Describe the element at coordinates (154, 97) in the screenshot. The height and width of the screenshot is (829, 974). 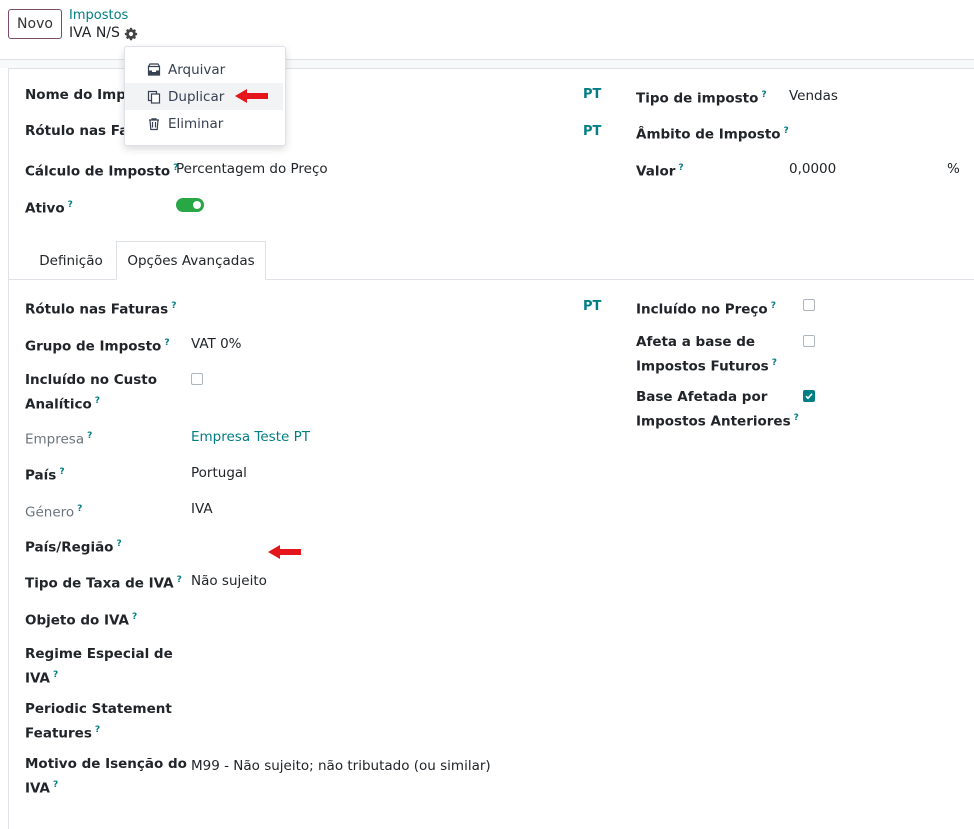
I see `copy-icon` at that location.